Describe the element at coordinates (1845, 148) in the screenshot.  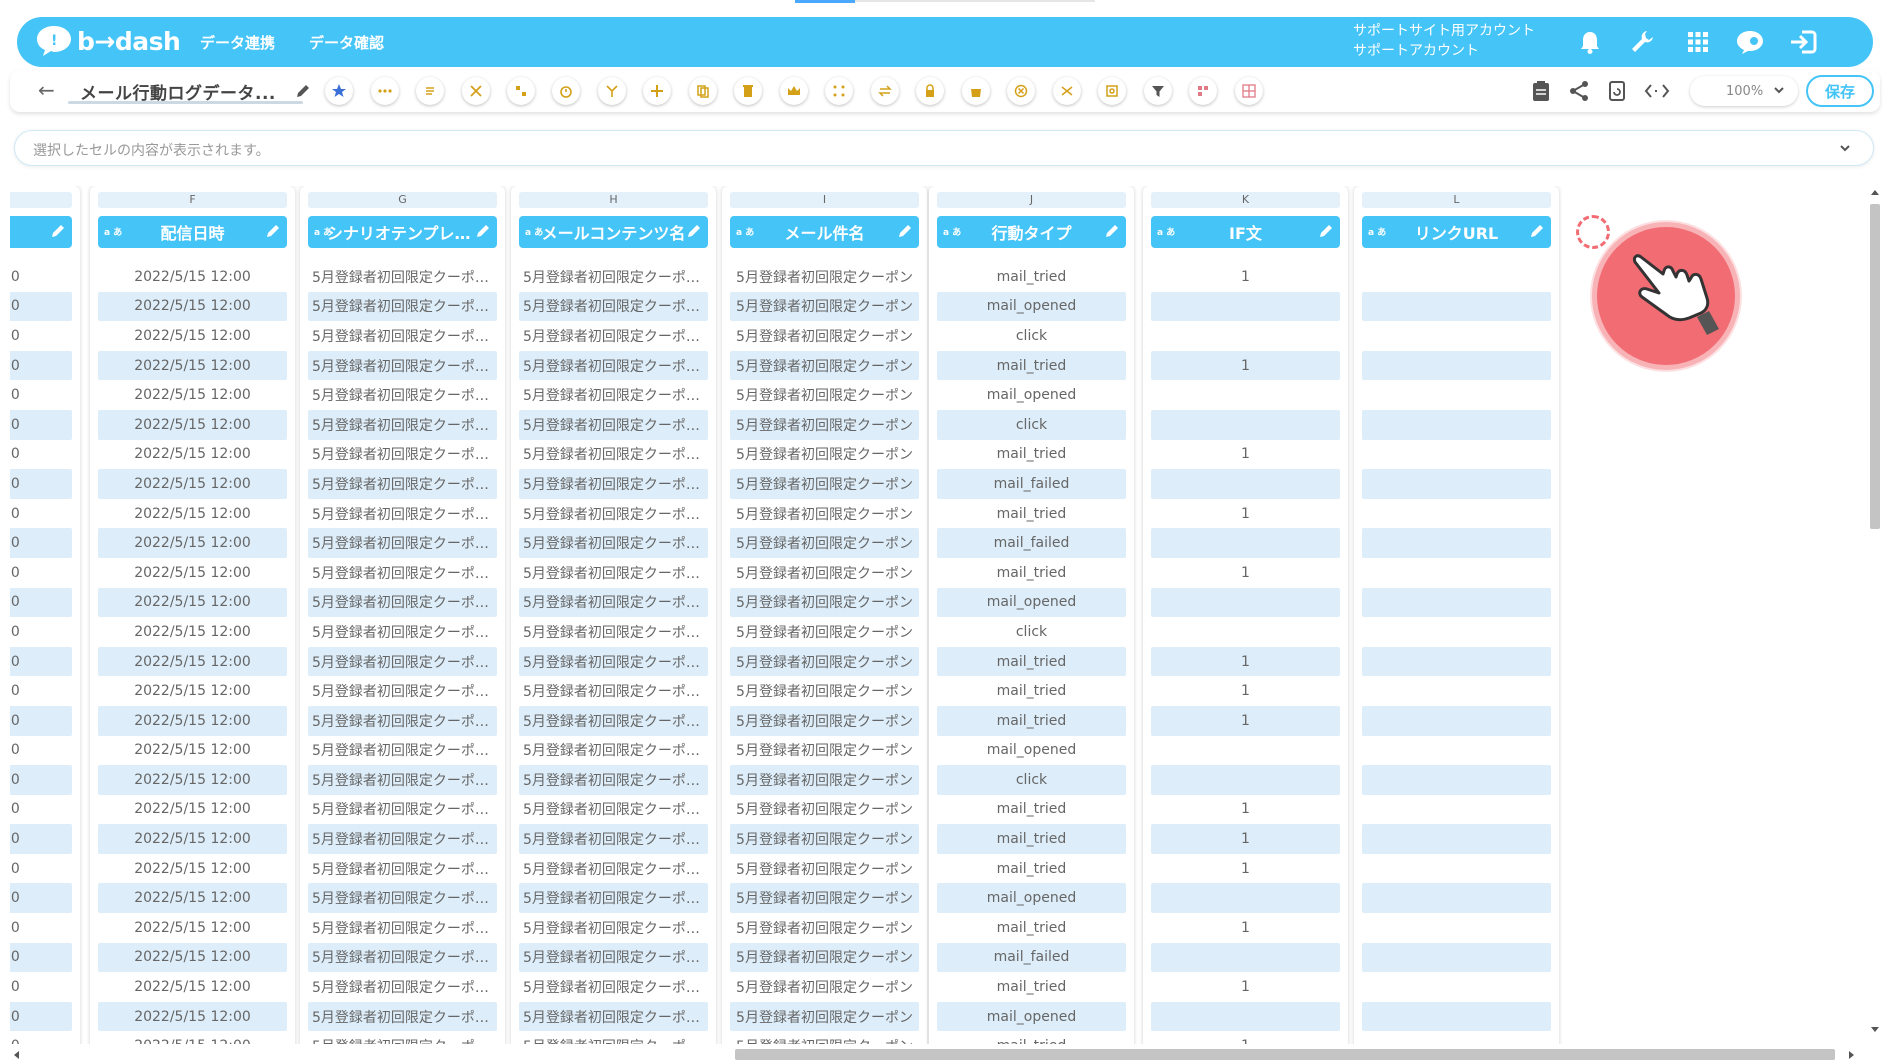
I see `chevron-down-icon` at that location.